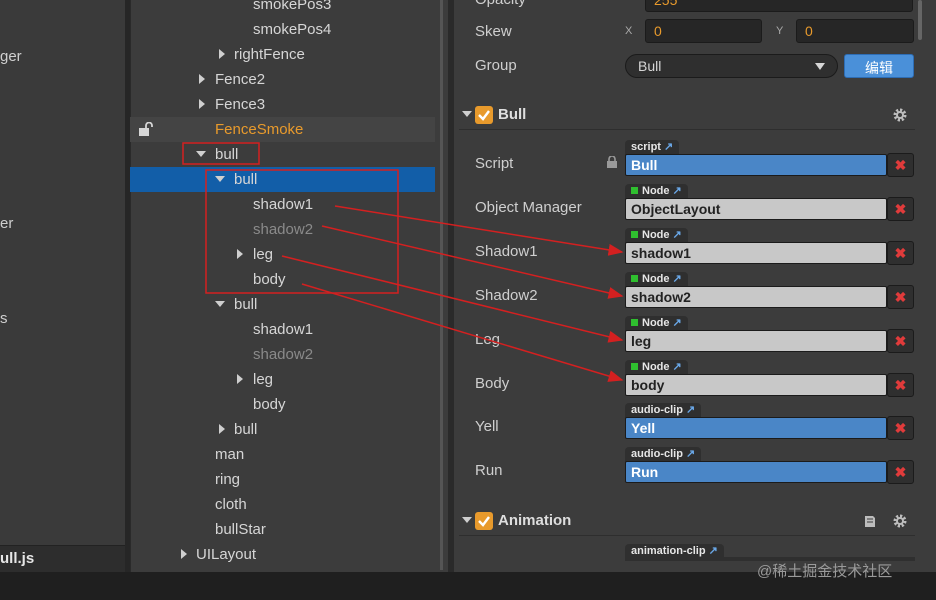 This screenshot has height=600, width=936. I want to click on selected-asset-name: ull.js, so click(17, 558).